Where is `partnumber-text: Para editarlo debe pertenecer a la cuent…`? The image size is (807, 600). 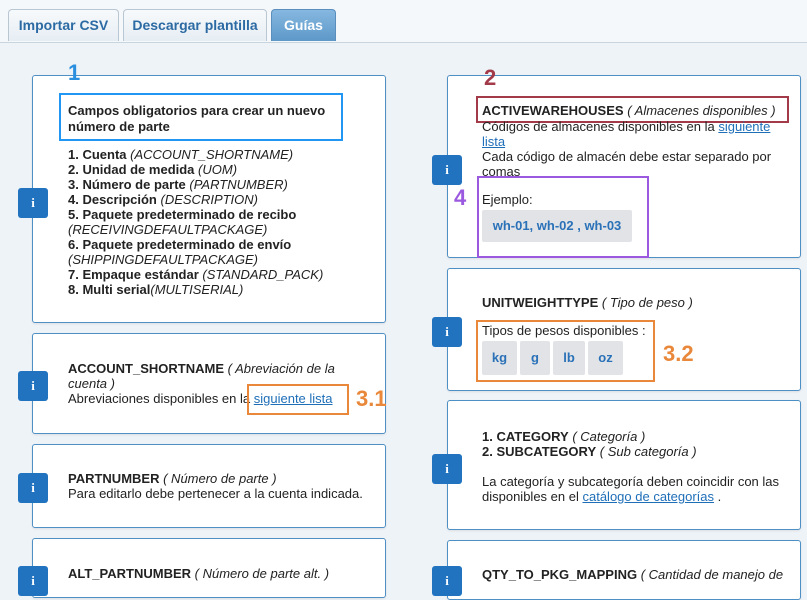 partnumber-text: Para editarlo debe pertenecer a la cuent… is located at coordinates (215, 493).